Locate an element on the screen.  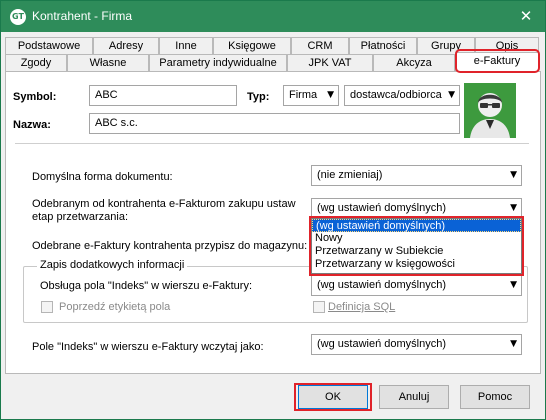
indeks-select-value: (wg ustawień domyślnych) is located at coordinates (381, 285).